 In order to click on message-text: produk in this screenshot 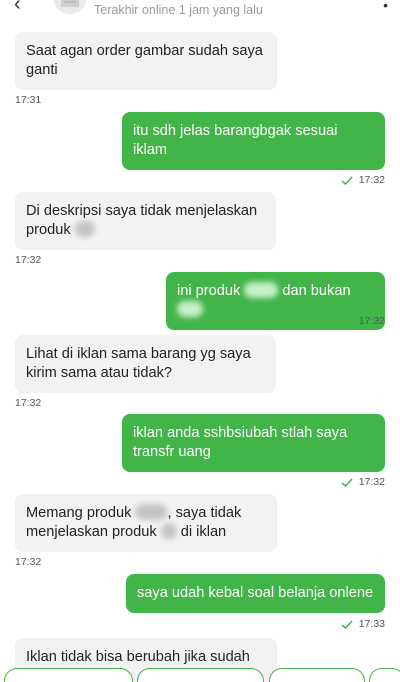, I will do `click(48, 230)`.